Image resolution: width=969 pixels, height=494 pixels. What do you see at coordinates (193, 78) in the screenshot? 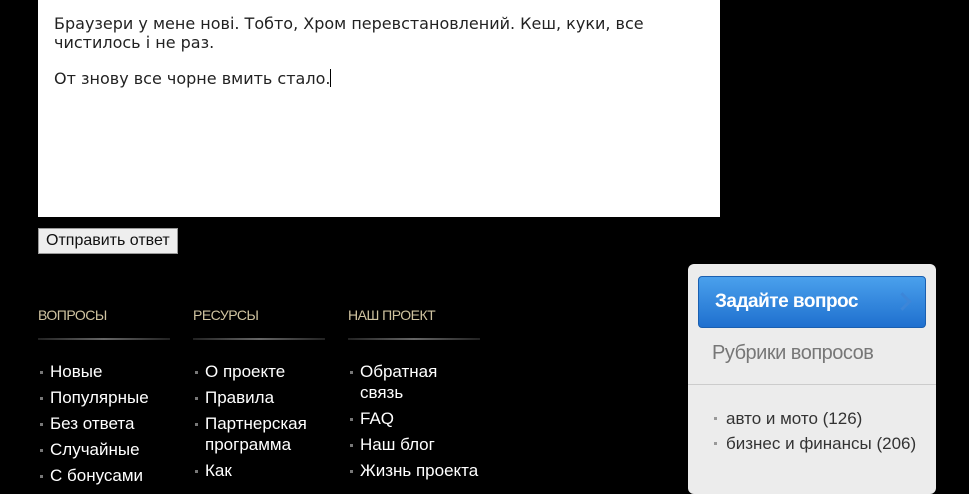
I see `answer-paragraph-2: От знову все чорне вмить стало.` at bounding box center [193, 78].